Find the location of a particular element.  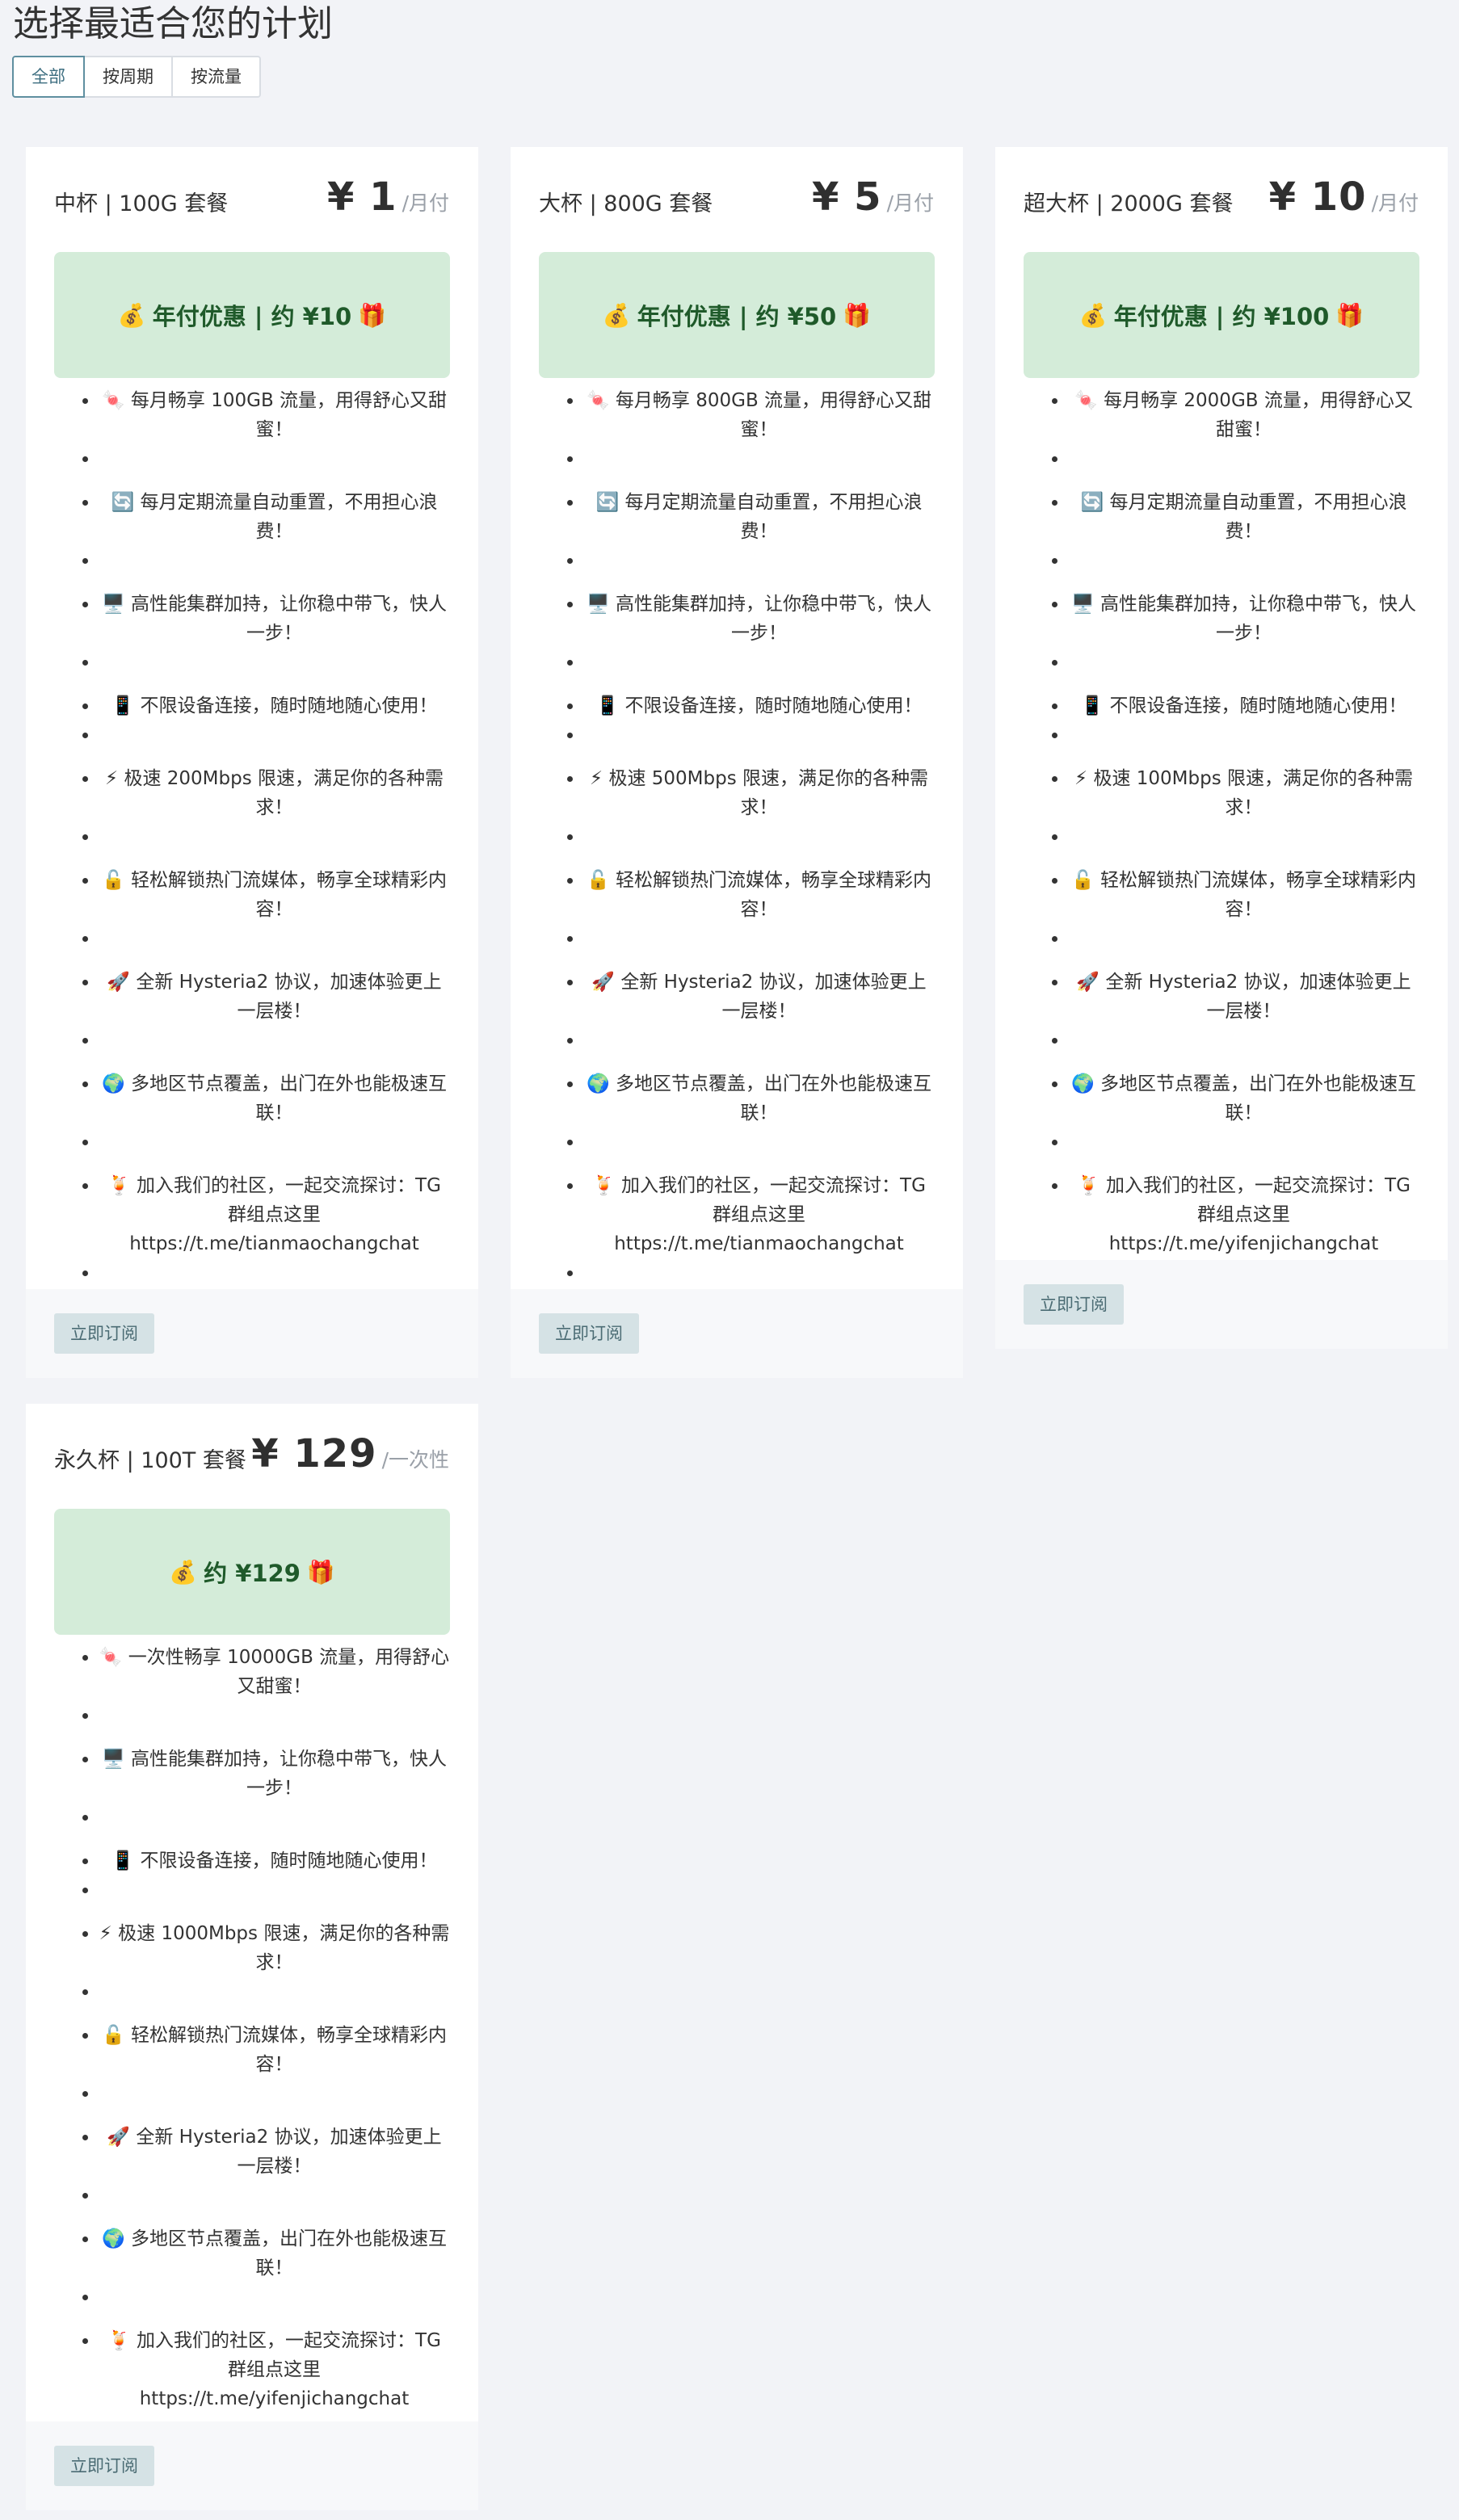

feature-item: ⚡ 极速 1000Mbps 限速，满足你的各种需求！ is located at coordinates (275, 1948).